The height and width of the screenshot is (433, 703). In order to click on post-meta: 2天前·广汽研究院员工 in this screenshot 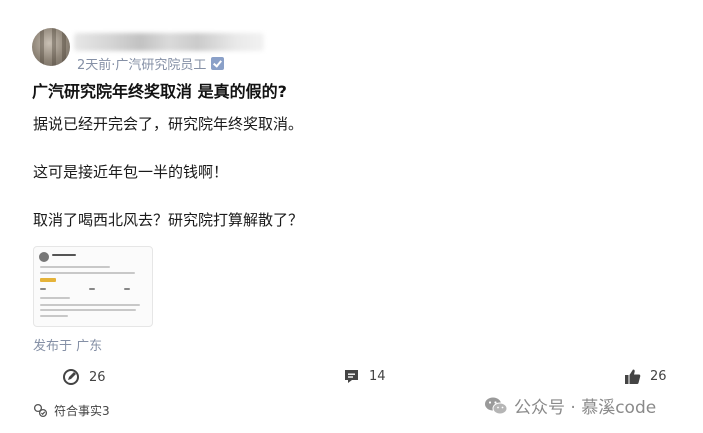, I will do `click(151, 63)`.